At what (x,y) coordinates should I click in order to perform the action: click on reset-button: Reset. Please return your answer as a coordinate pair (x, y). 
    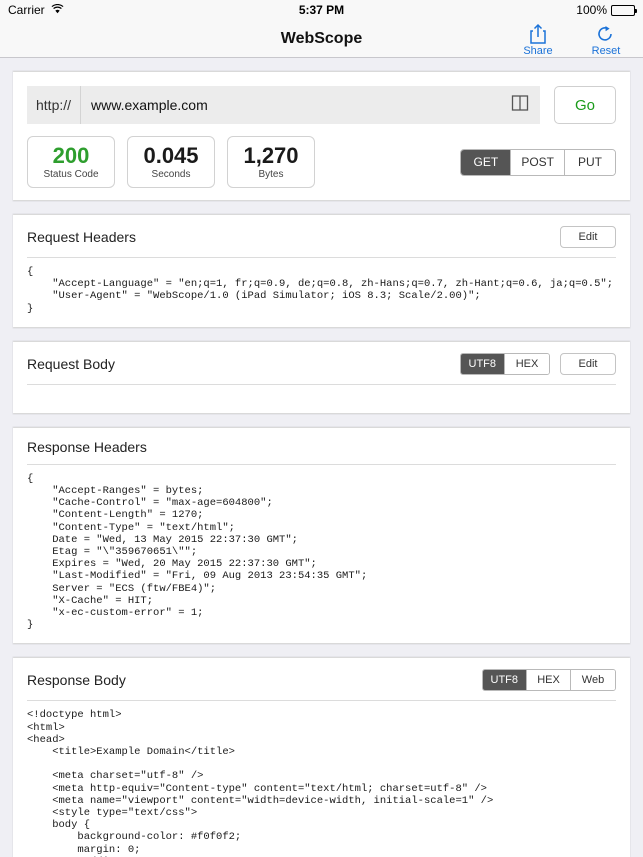
    Looking at the image, I should click on (606, 40).